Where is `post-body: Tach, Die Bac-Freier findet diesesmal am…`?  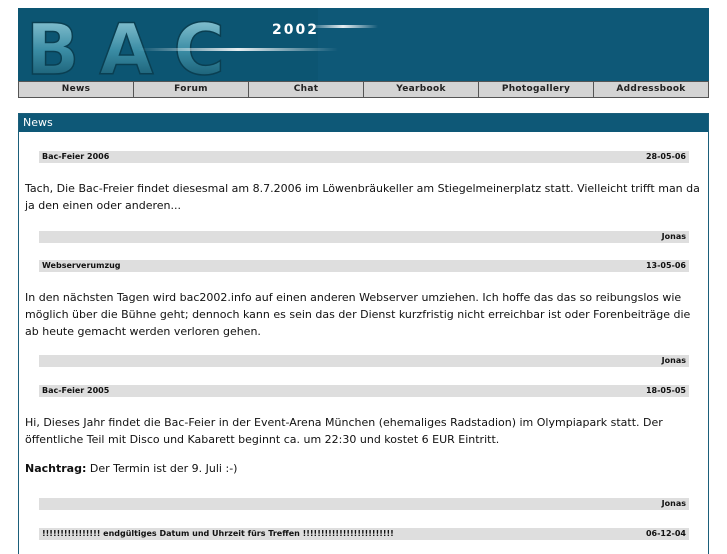
post-body: Tach, Die Bac-Freier findet diesesmal am… is located at coordinates (365, 197).